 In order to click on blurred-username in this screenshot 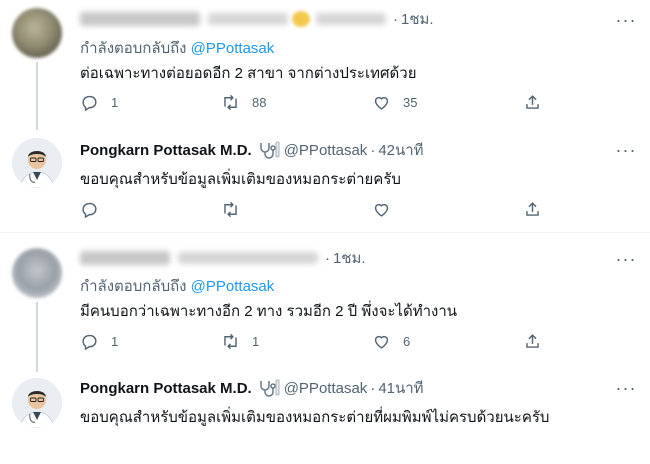, I will do `click(248, 19)`.